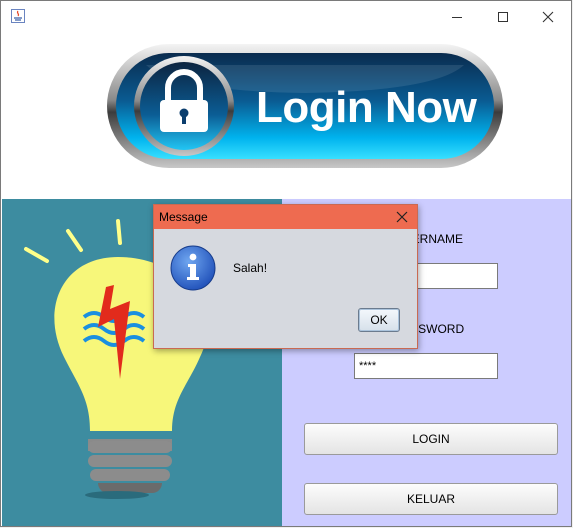 The width and height of the screenshot is (573, 528). I want to click on maximize-icon, so click(503, 16).